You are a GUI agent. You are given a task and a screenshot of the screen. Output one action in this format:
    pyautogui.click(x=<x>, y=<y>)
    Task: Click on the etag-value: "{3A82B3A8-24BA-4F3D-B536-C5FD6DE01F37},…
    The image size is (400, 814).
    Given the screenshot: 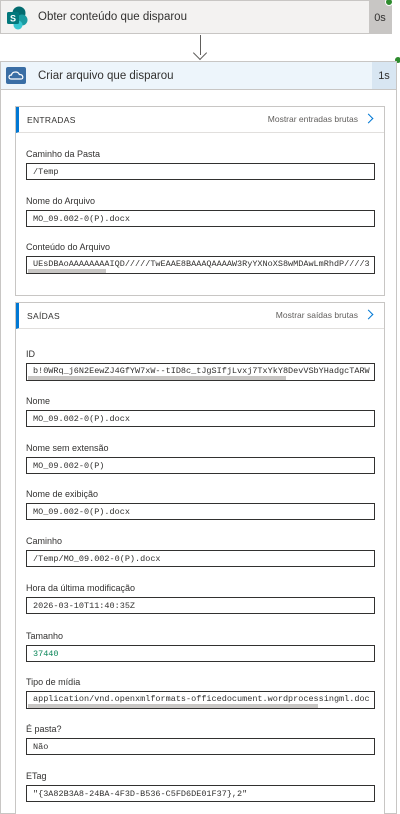 What is the action you would take?
    pyautogui.click(x=200, y=793)
    